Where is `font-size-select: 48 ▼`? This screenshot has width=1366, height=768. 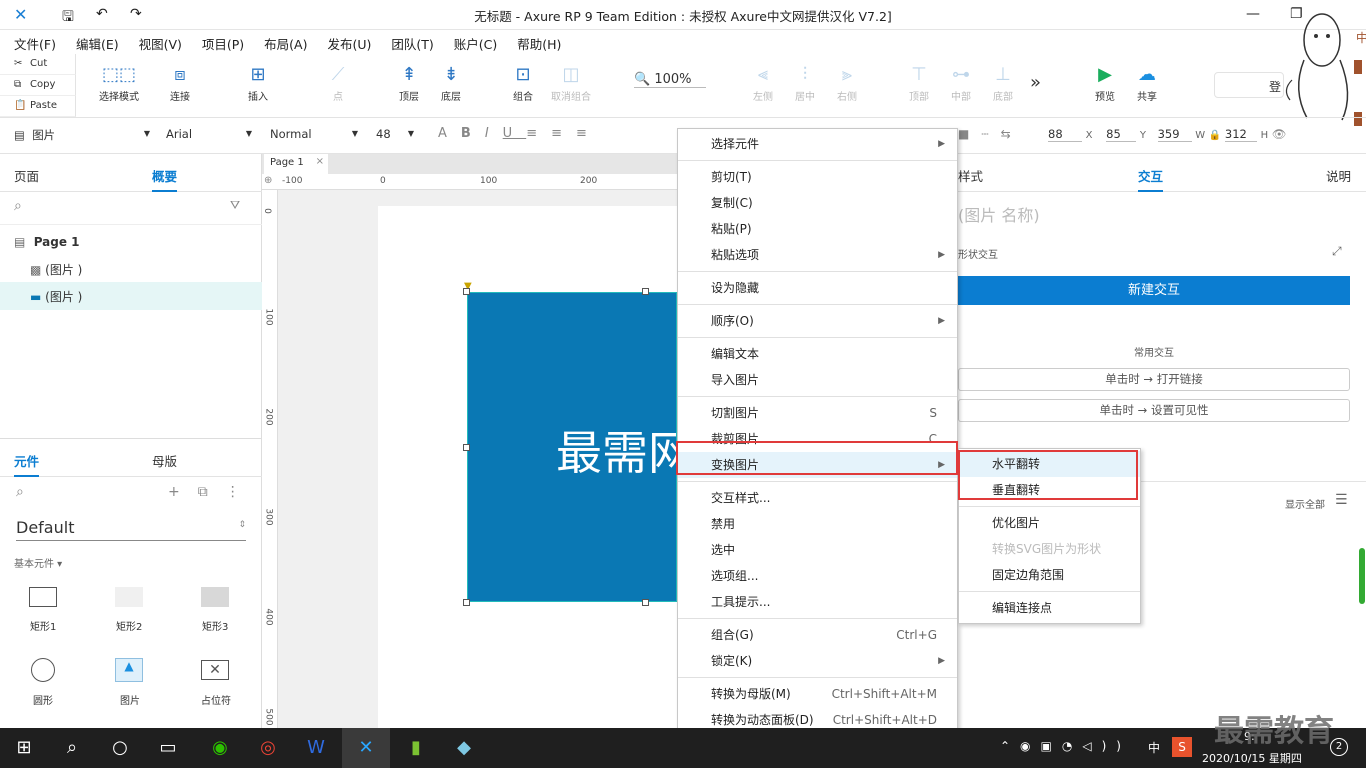
font-size-select: 48 ▼ is located at coordinates (395, 134).